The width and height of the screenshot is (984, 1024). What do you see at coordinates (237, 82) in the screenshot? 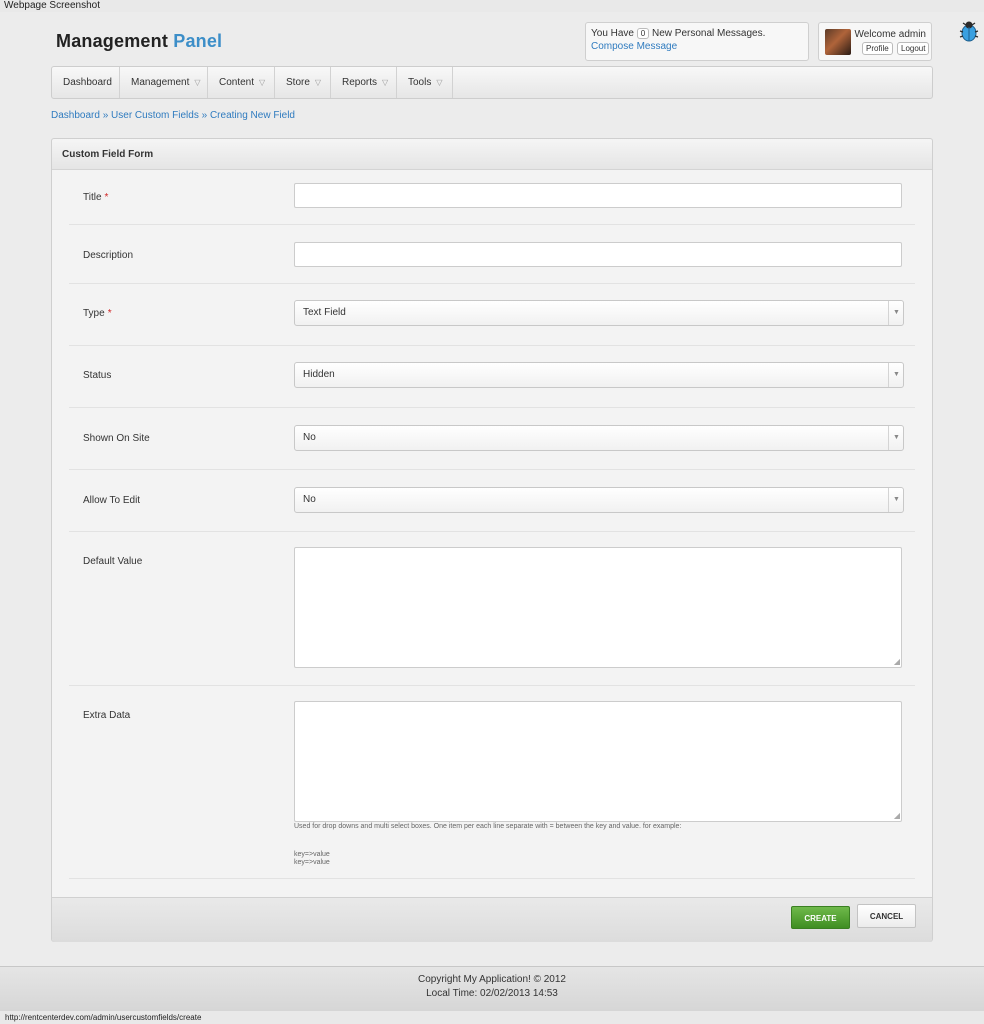
I see `nav-label: Content` at bounding box center [237, 82].